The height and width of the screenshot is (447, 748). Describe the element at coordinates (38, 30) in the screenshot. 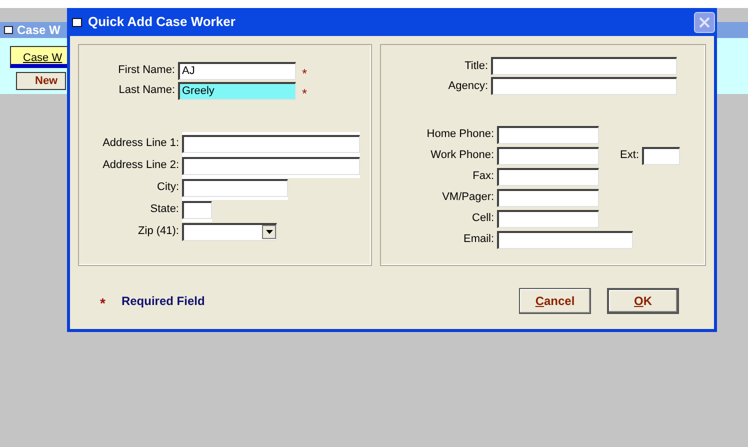

I see `window-title: Case W` at that location.